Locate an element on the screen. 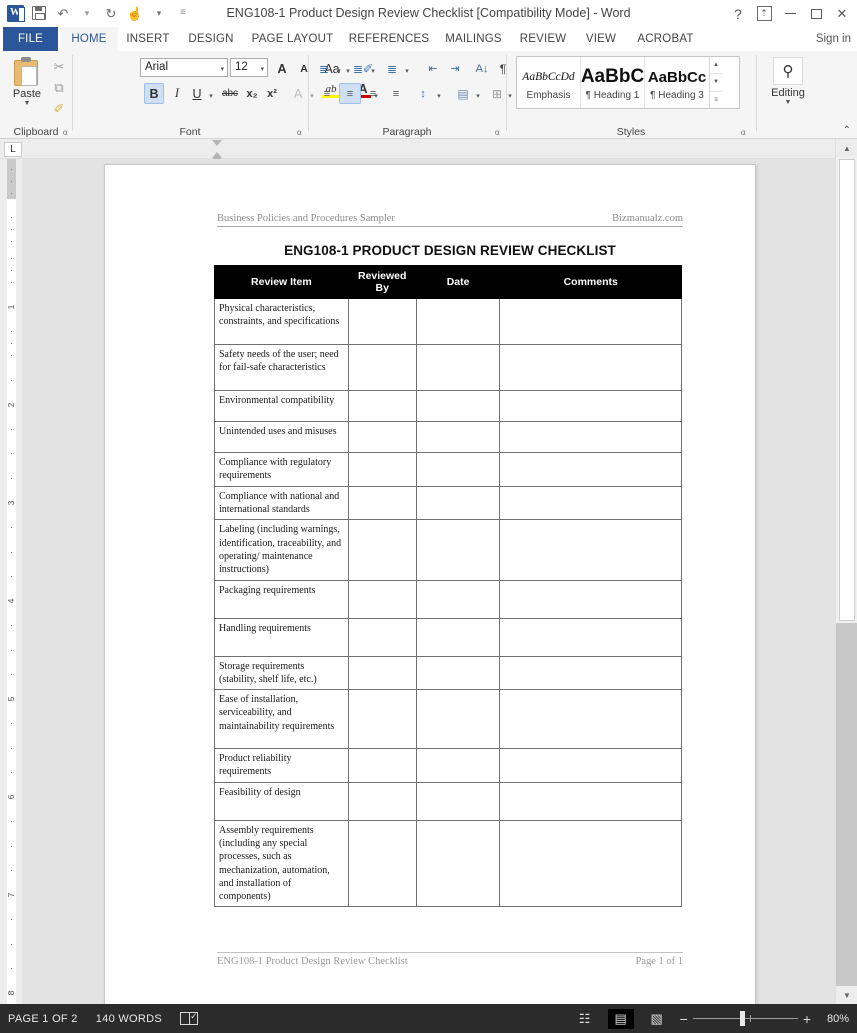 The width and height of the screenshot is (857, 1033). zoom-slider: − + is located at coordinates (745, 1019).